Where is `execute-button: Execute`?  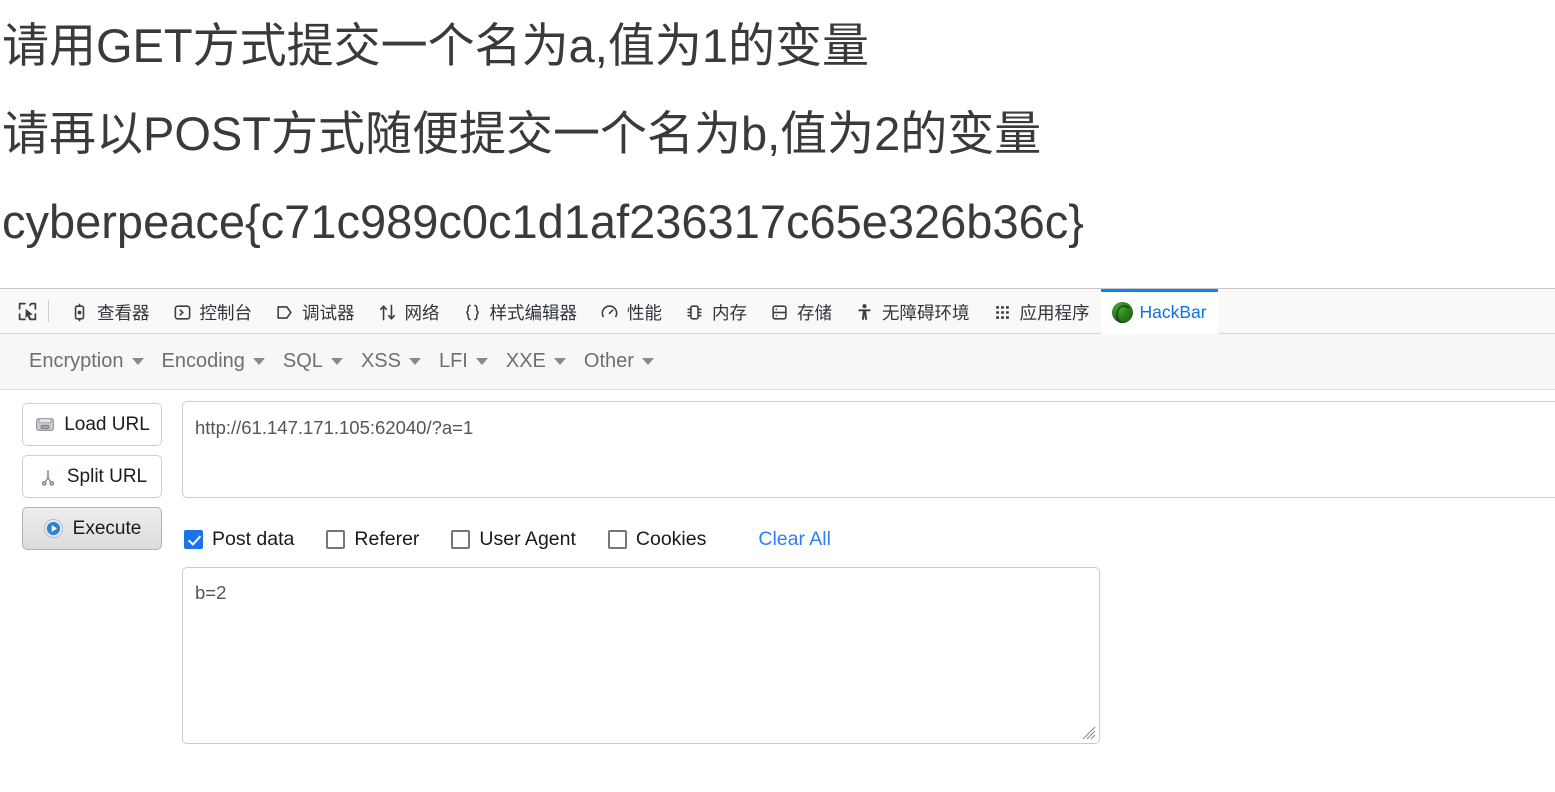
execute-button: Execute is located at coordinates (92, 528).